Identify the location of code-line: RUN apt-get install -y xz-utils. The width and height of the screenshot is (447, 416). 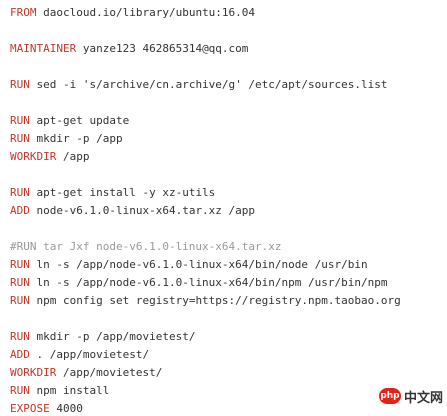
(112, 193).